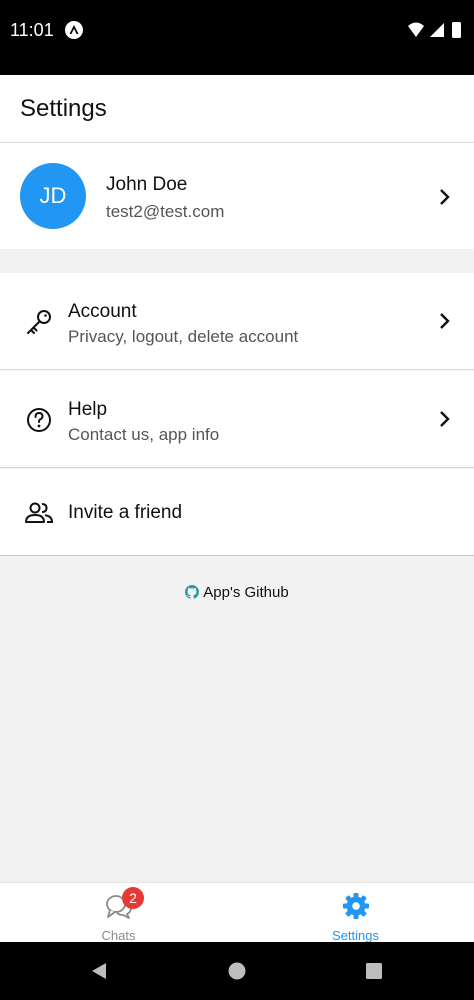  Describe the element at coordinates (237, 261) in the screenshot. I see `section-divider` at that location.